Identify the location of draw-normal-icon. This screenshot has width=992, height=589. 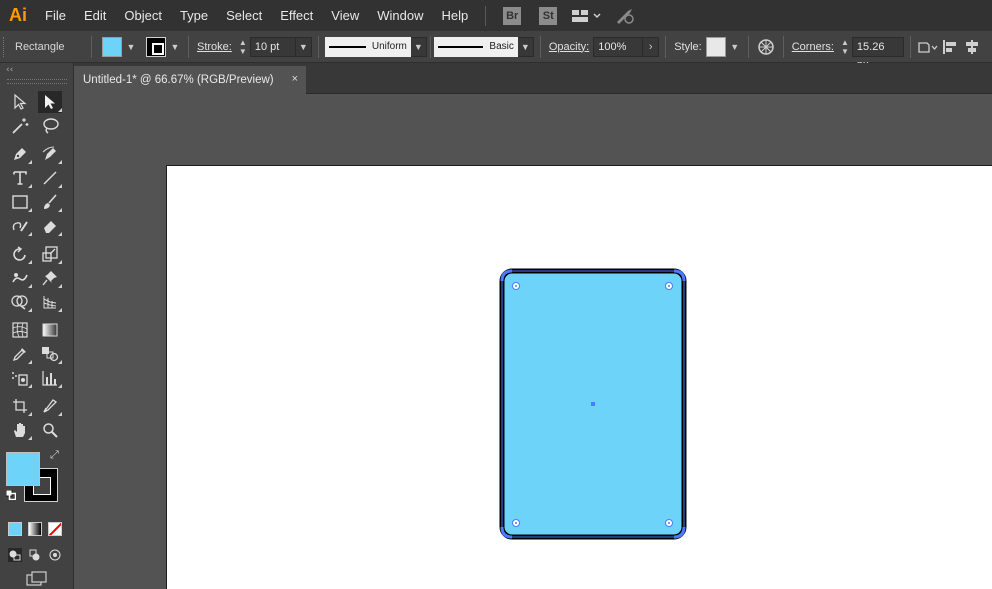
(15, 555).